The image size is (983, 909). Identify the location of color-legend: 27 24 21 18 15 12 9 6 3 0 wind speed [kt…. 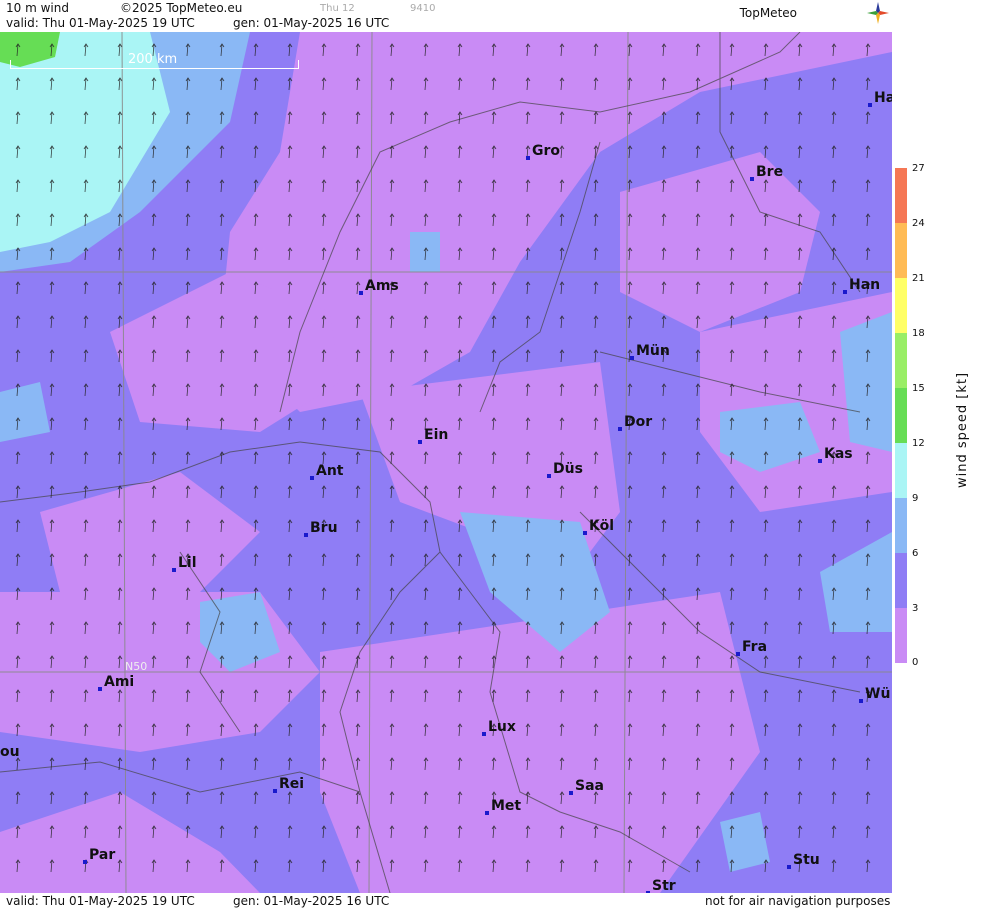
(937, 454).